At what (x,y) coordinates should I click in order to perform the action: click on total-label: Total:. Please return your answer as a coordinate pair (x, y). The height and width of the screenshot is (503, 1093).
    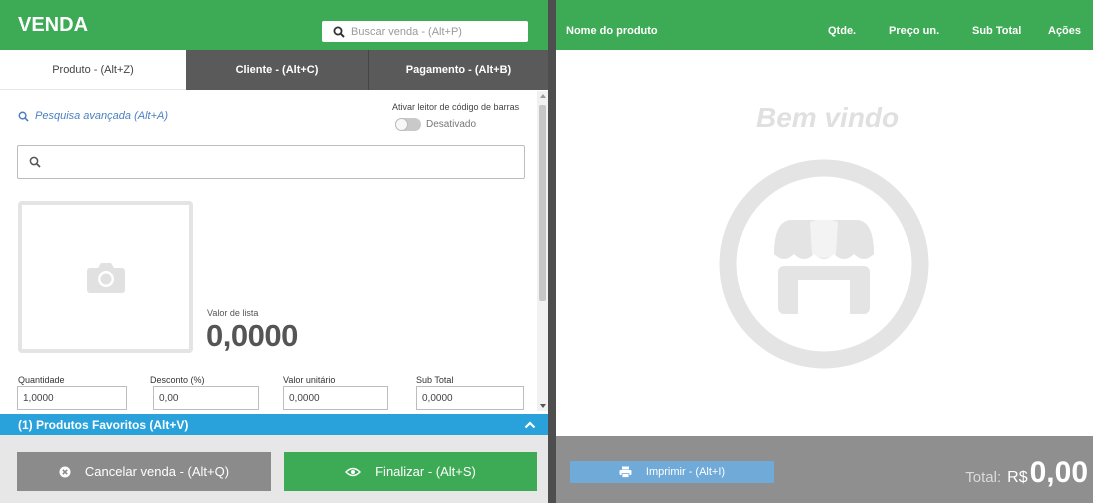
    Looking at the image, I should click on (983, 477).